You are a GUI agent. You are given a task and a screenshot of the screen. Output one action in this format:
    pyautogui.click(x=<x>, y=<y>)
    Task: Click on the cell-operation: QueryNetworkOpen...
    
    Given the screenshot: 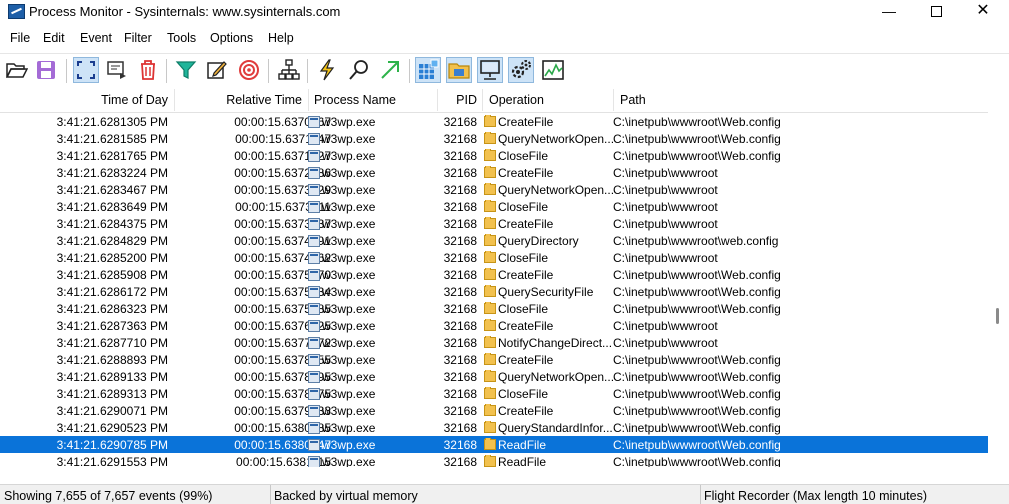 What is the action you would take?
    pyautogui.click(x=549, y=377)
    